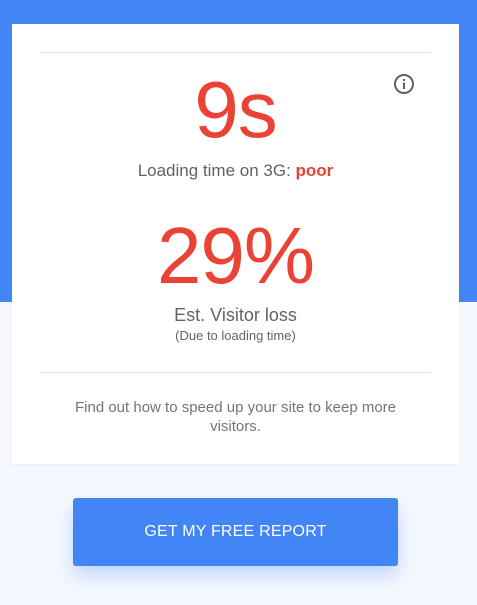 This screenshot has height=605, width=477. Describe the element at coordinates (235, 315) in the screenshot. I see `visitor-loss-label: Est. Visitor loss` at that location.